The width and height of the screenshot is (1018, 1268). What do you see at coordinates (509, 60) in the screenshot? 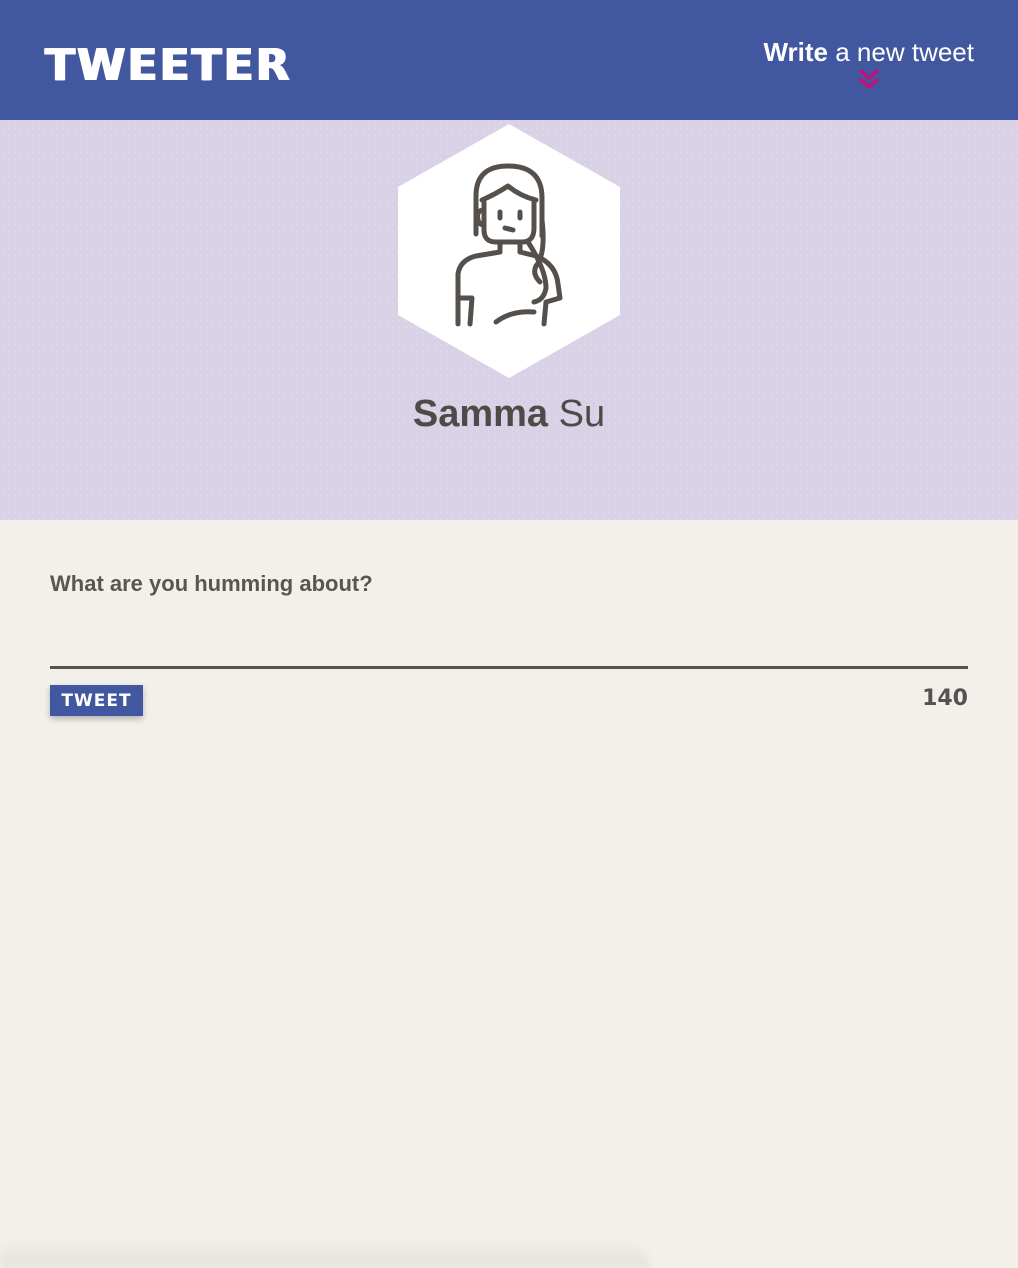
I see `top-nav: TWEETER Write a new tweet` at bounding box center [509, 60].